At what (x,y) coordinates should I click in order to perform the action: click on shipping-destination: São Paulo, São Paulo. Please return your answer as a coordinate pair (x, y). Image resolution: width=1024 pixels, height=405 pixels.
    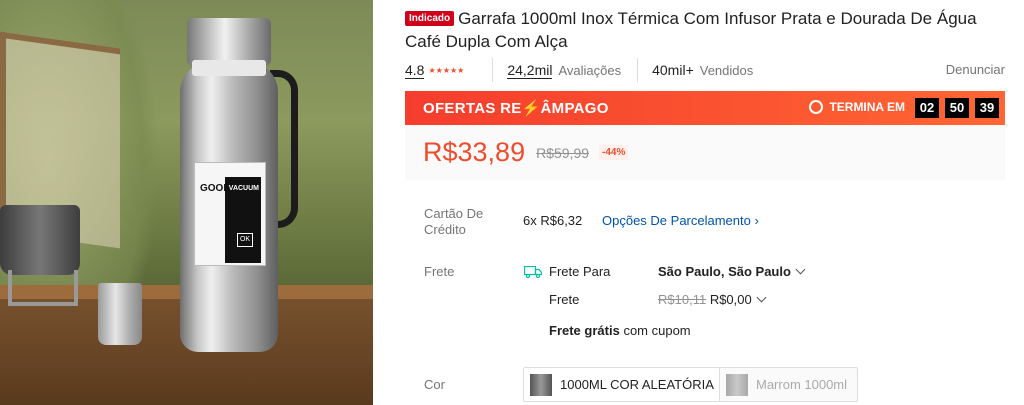
    Looking at the image, I should click on (732, 271).